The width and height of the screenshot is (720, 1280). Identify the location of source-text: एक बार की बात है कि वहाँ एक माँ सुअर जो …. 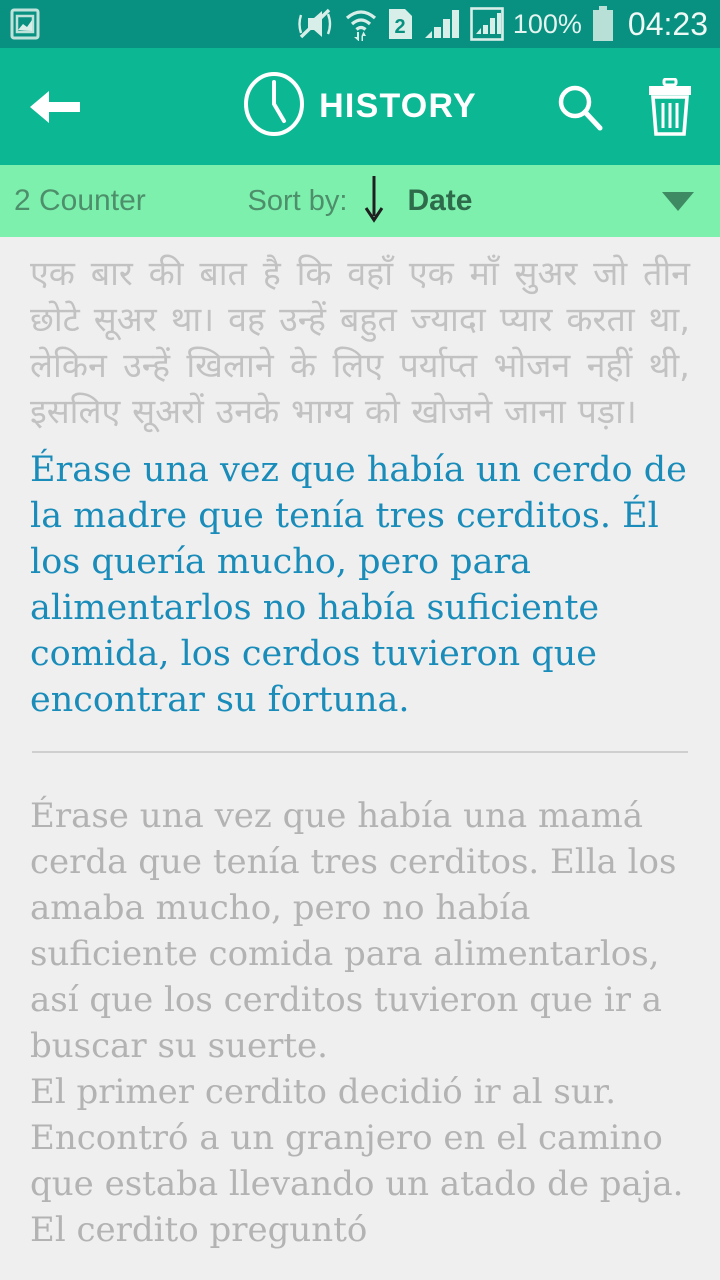
(360, 343).